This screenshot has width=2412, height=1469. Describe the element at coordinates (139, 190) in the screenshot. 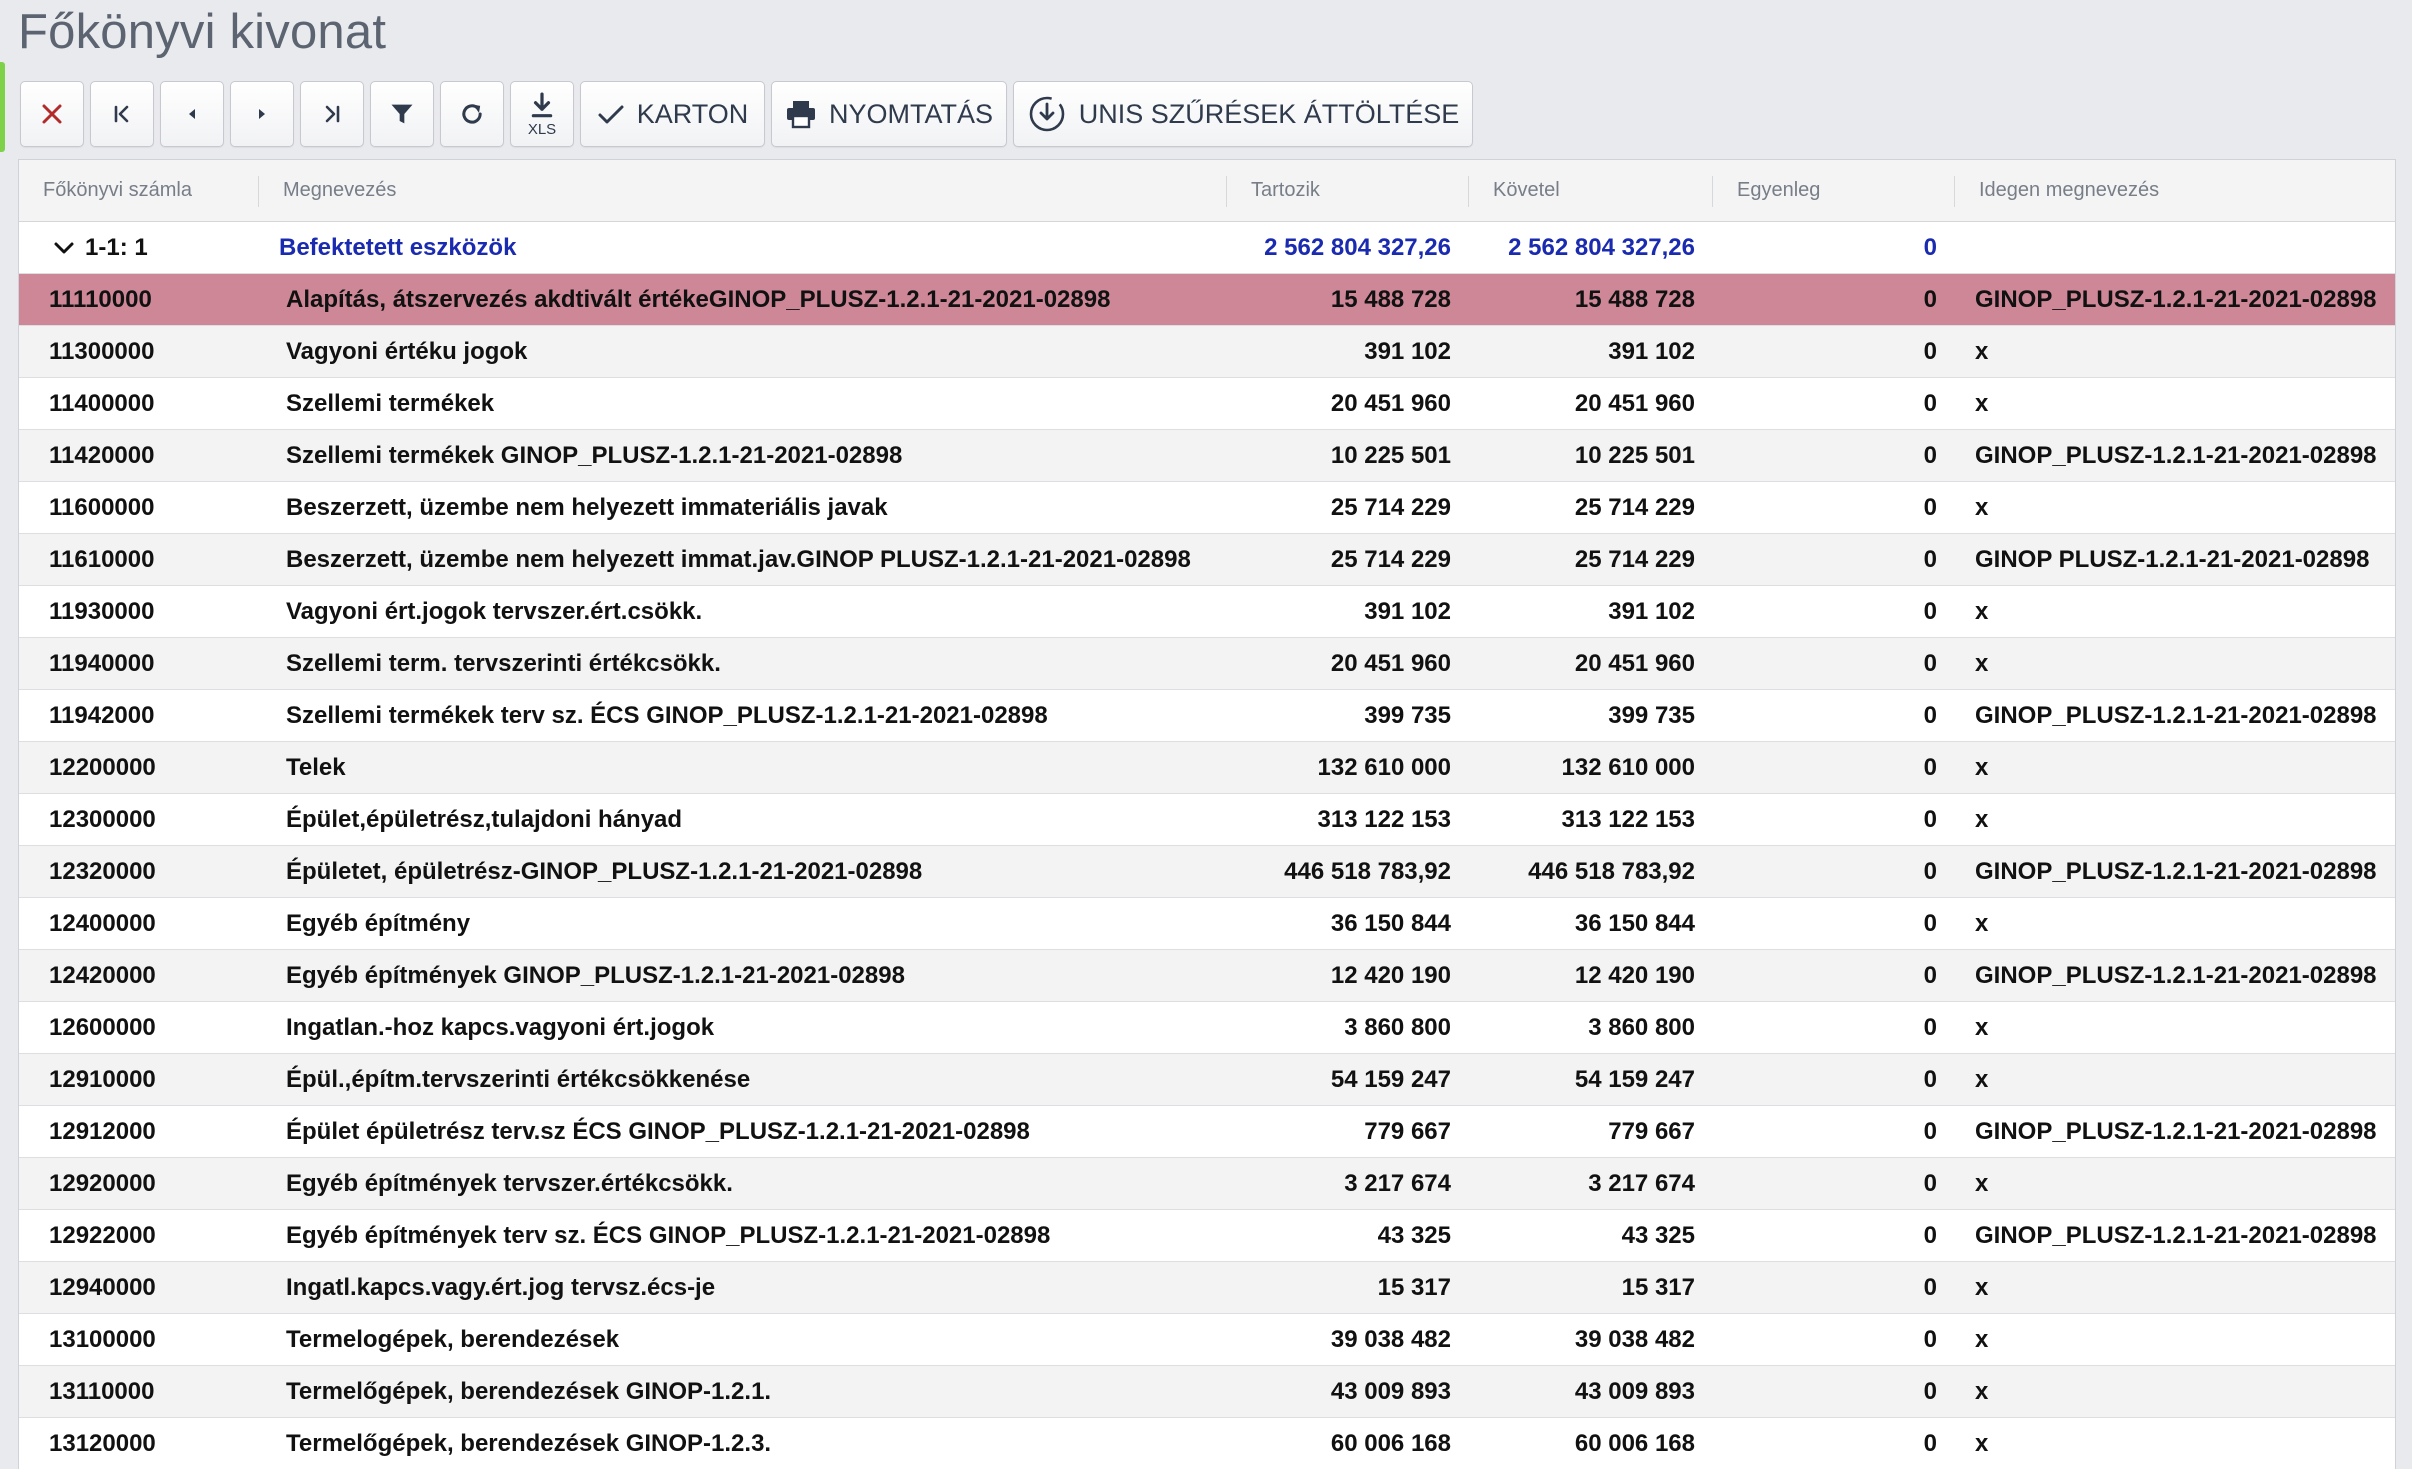

I see `col-header-account: Főkönyvi számla` at that location.